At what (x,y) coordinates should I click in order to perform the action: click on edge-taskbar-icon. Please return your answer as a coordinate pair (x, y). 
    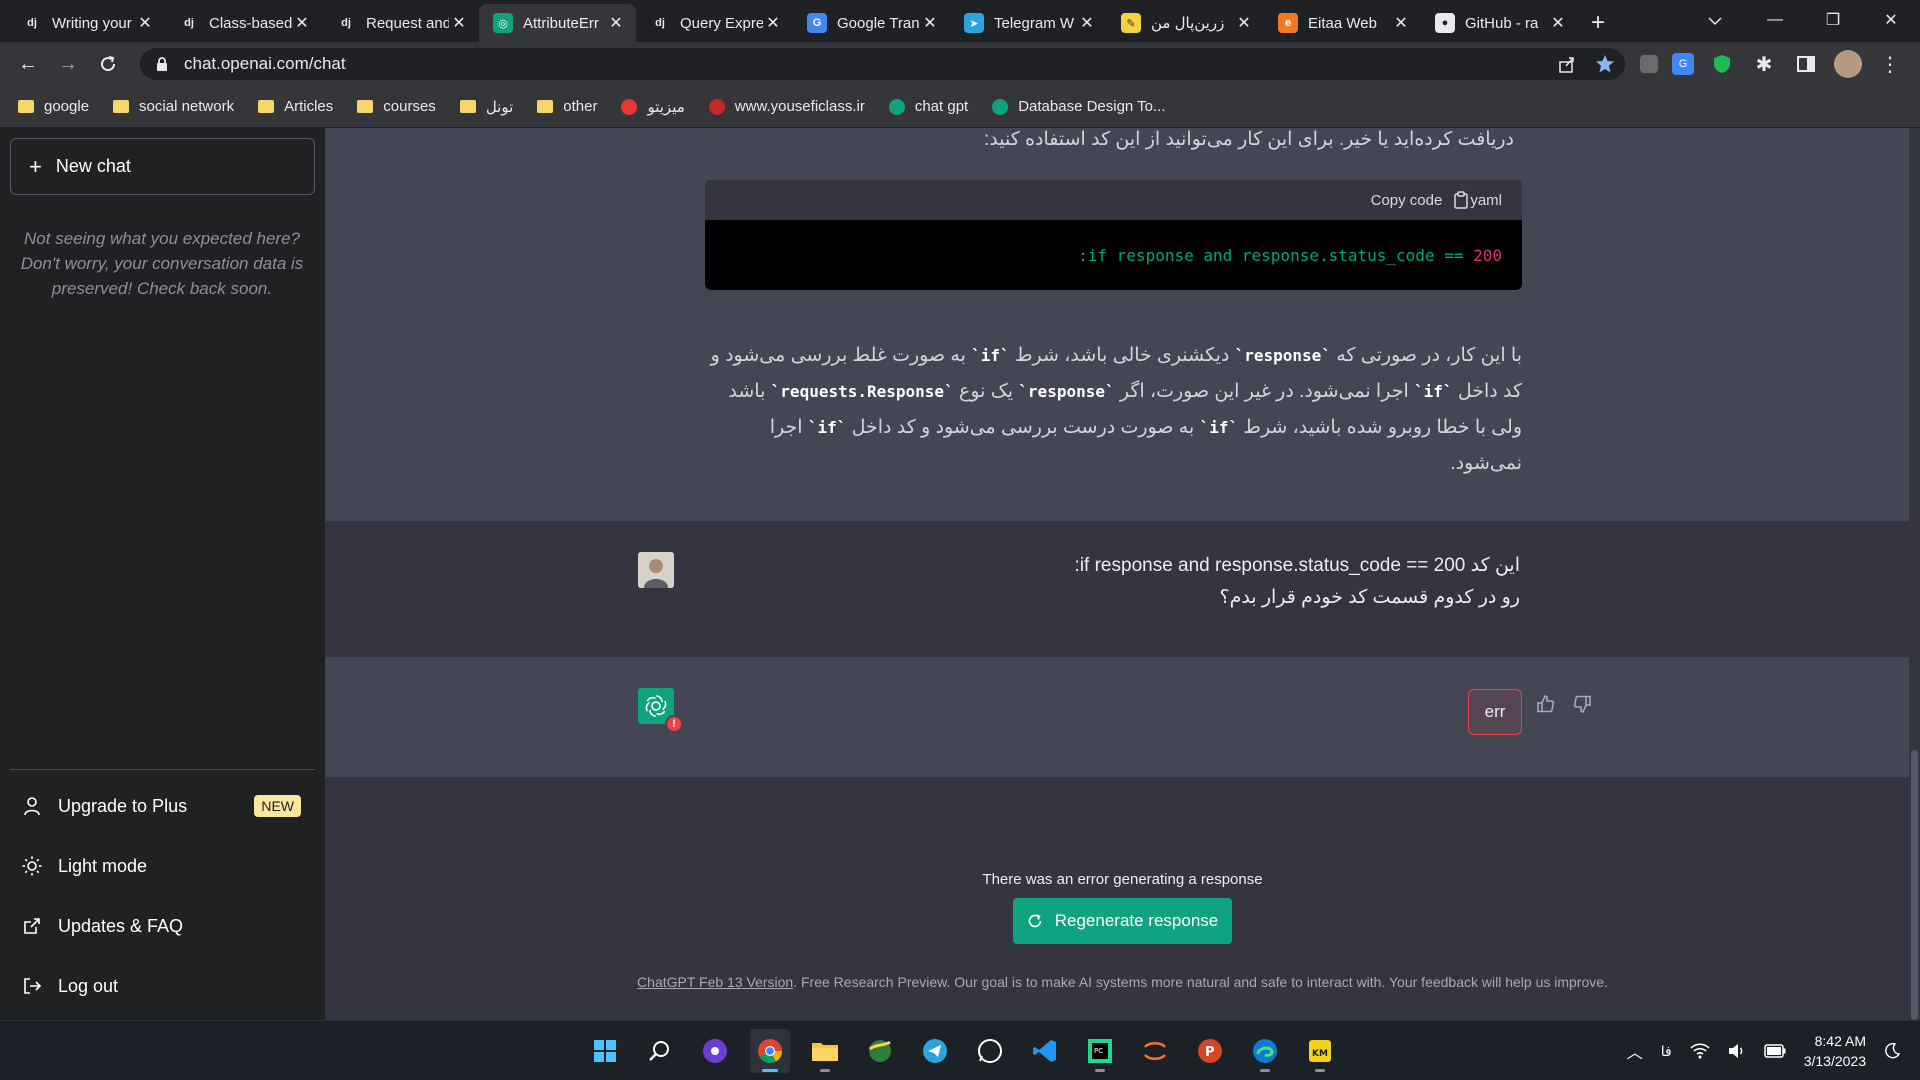
    Looking at the image, I should click on (1265, 1051).